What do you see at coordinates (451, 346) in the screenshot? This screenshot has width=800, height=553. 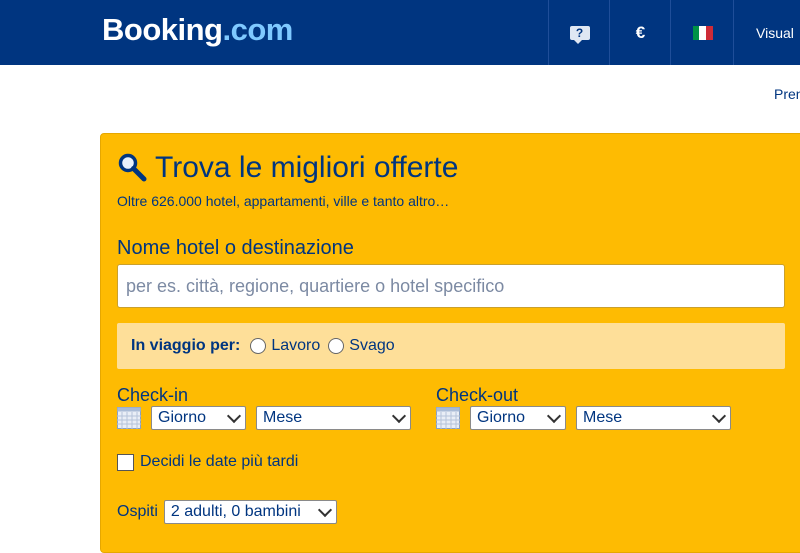 I see `travel-purpose-bar: In viaggio per: Lavoro Svago` at bounding box center [451, 346].